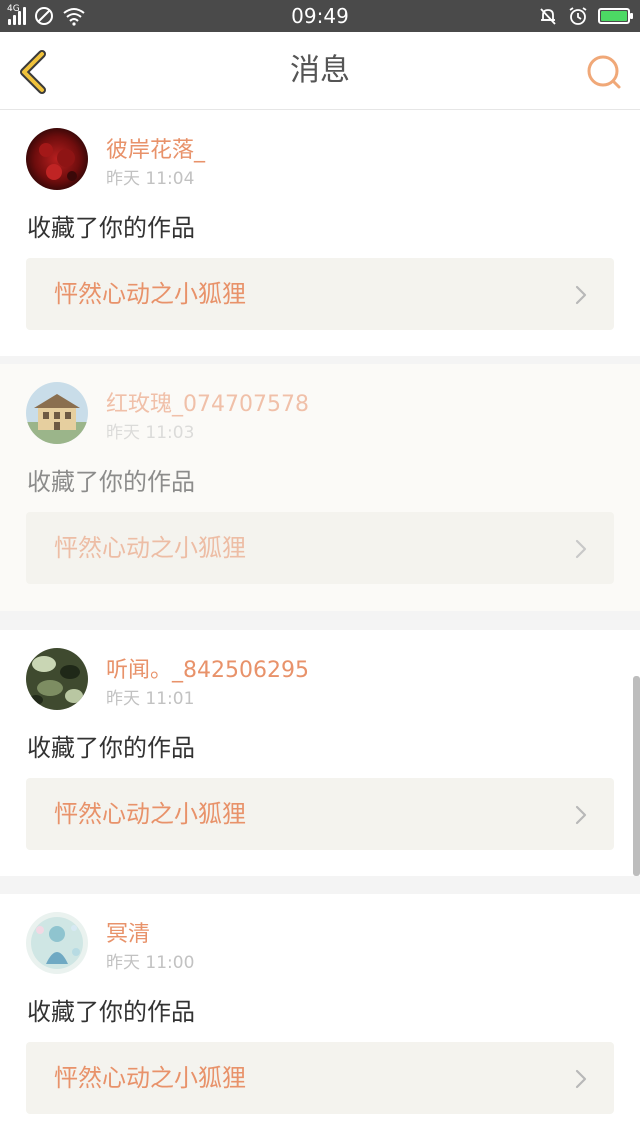 The image size is (640, 1138). I want to click on nav-bar: 消息, so click(320, 71).